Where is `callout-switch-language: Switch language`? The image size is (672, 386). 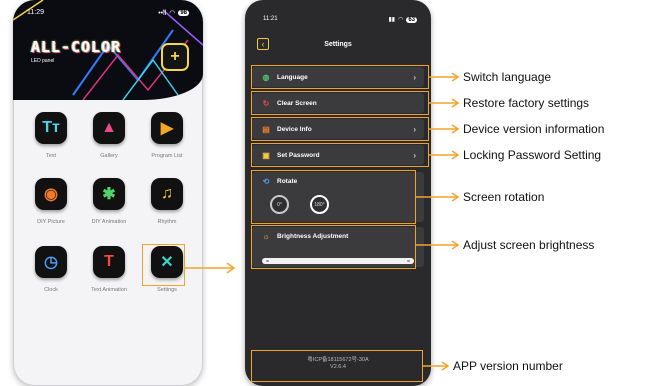 callout-switch-language: Switch language is located at coordinates (507, 77).